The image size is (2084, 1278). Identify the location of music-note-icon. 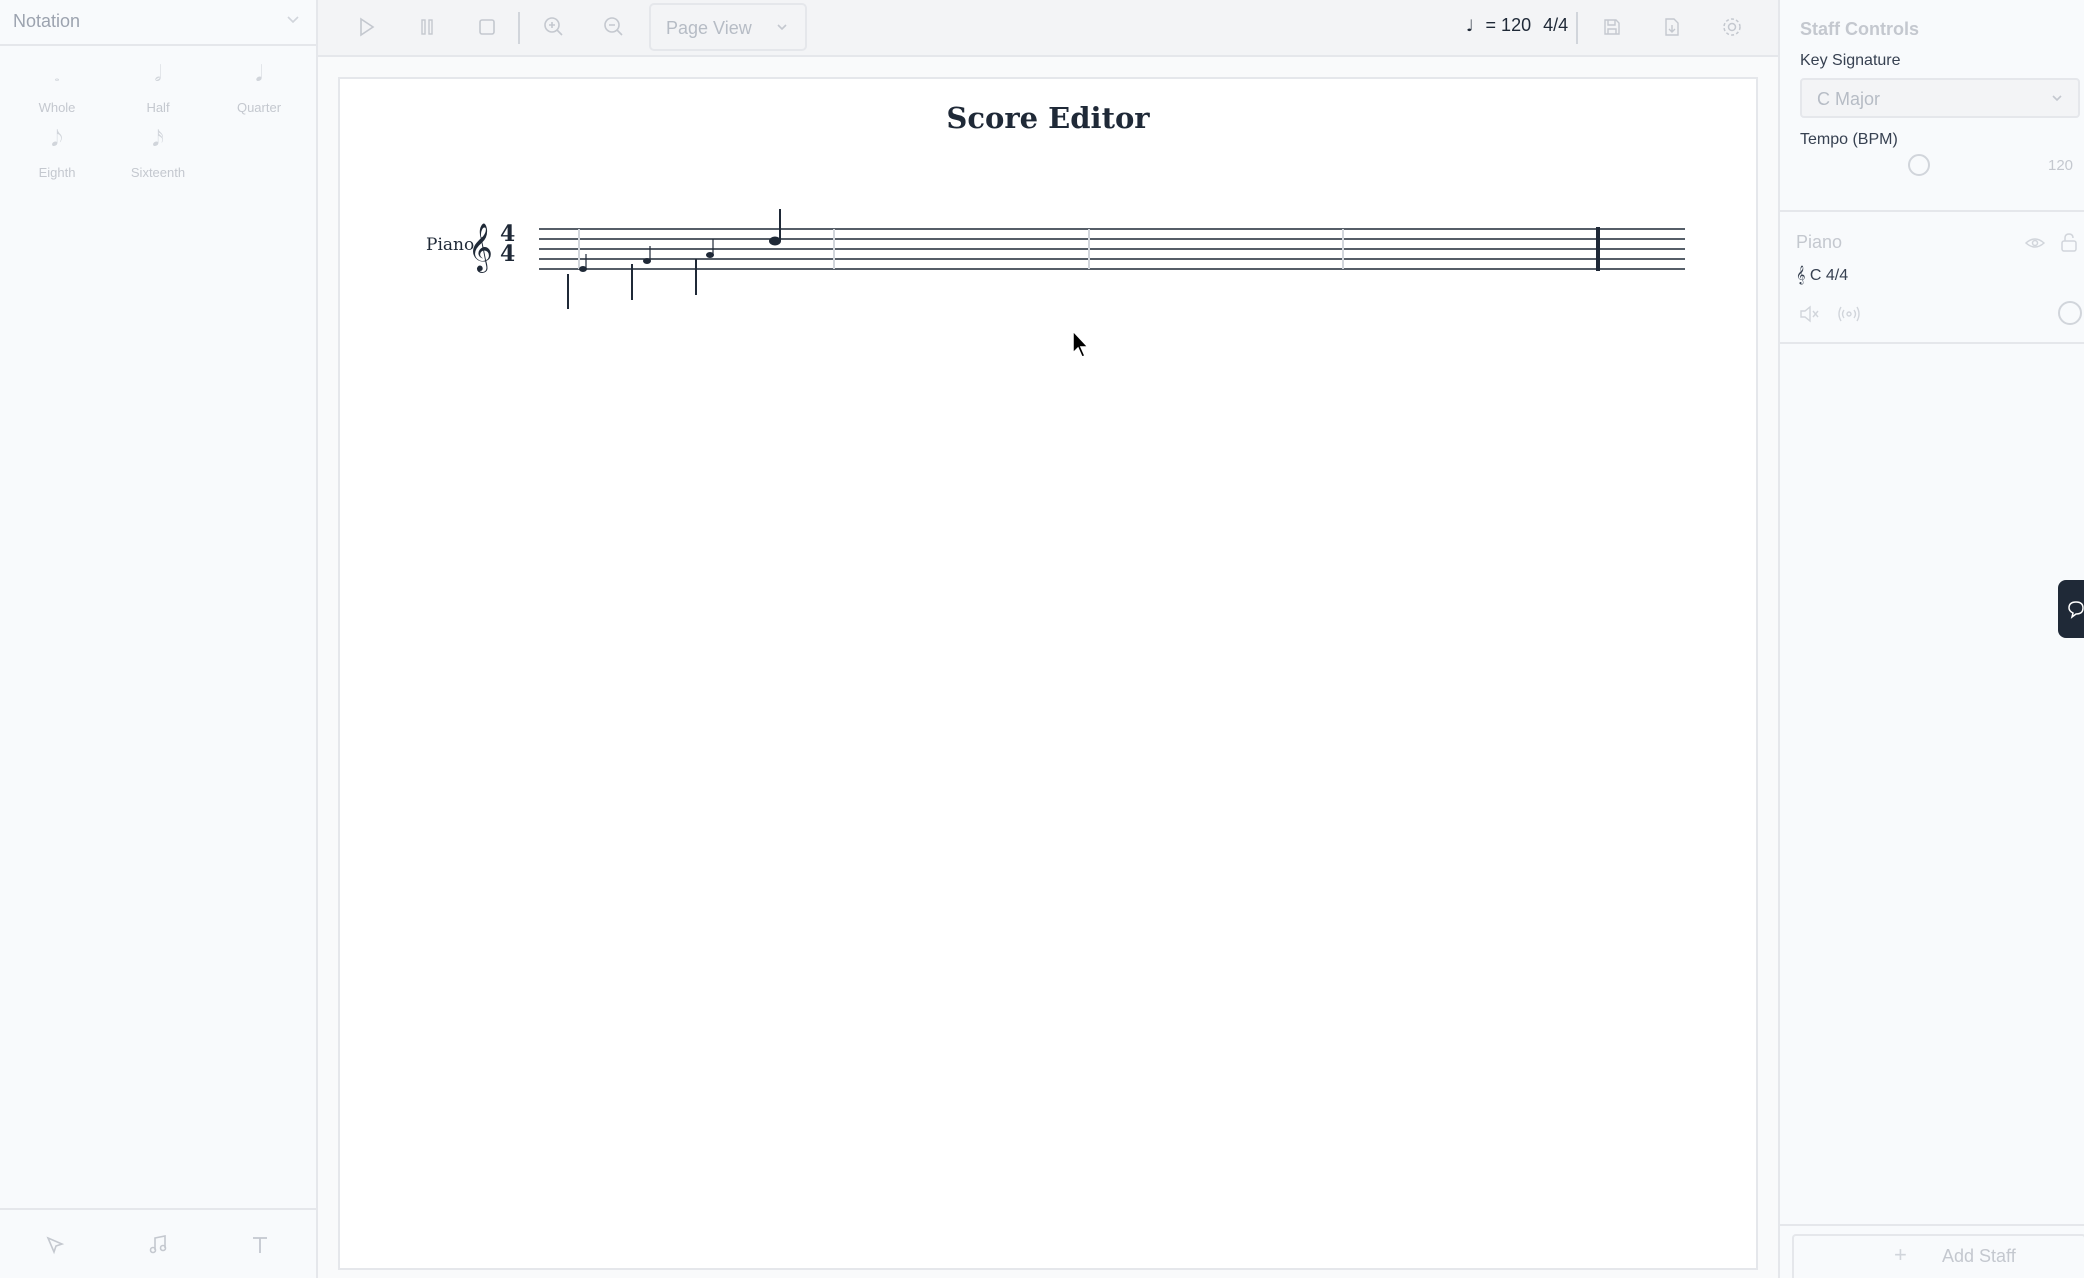
(158, 1245).